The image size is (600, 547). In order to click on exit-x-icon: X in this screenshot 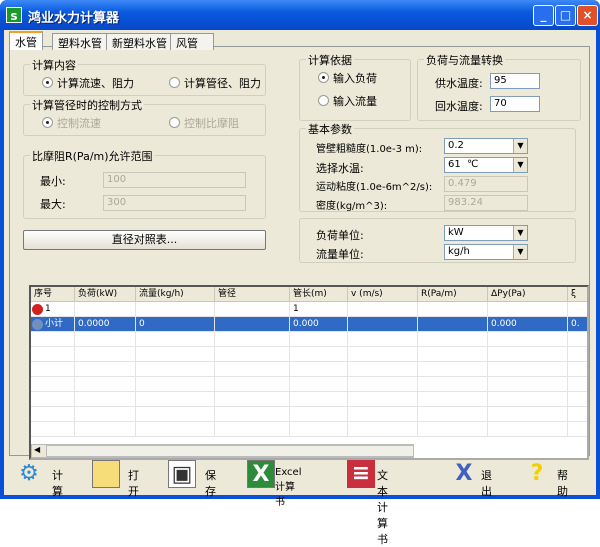, I will do `click(464, 473)`.